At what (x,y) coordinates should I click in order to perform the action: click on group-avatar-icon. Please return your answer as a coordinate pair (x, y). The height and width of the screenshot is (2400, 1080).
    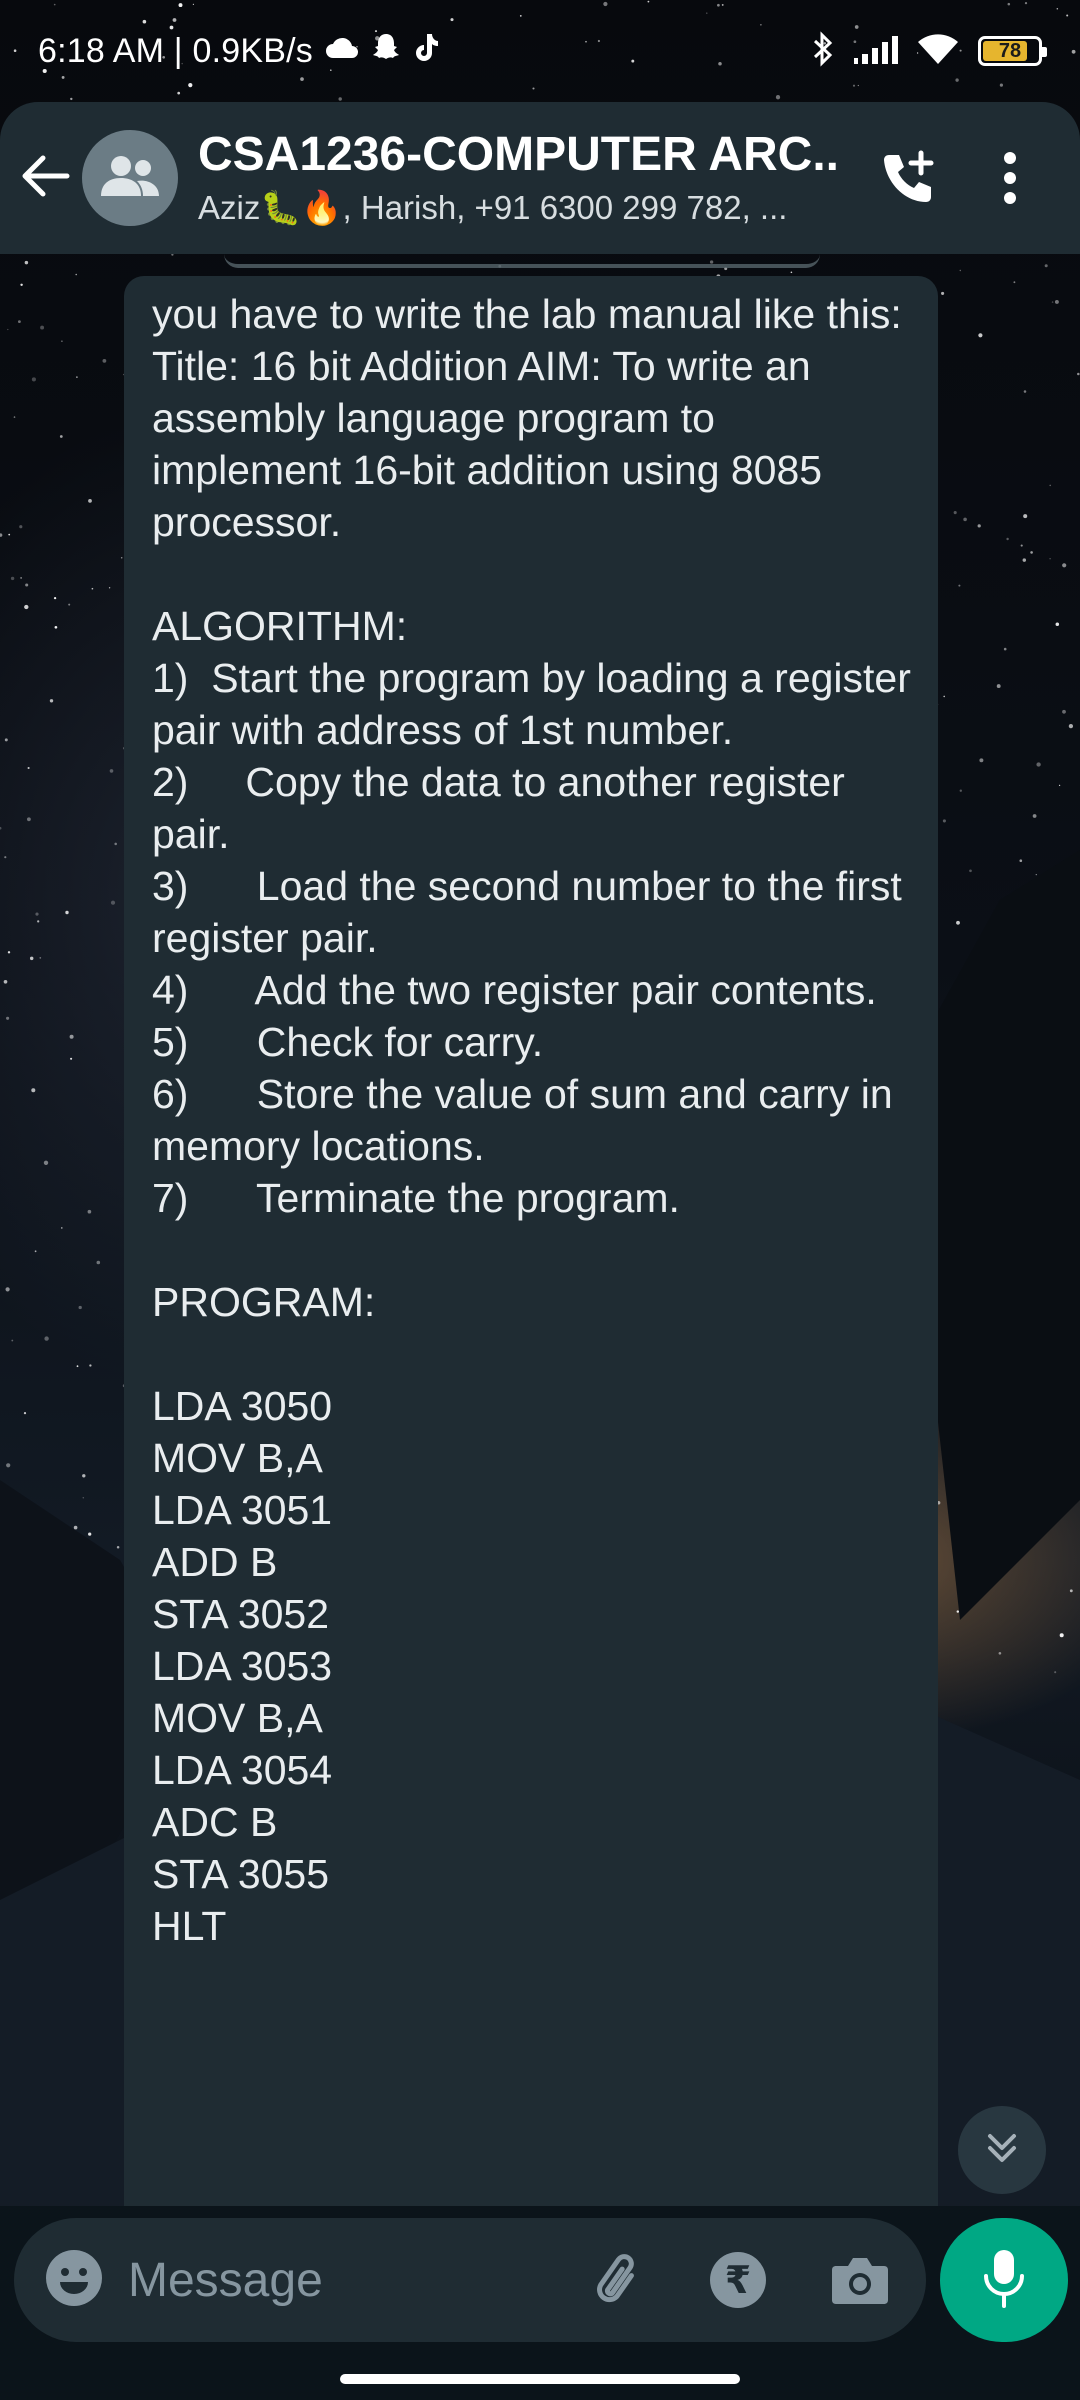
    Looking at the image, I should click on (130, 178).